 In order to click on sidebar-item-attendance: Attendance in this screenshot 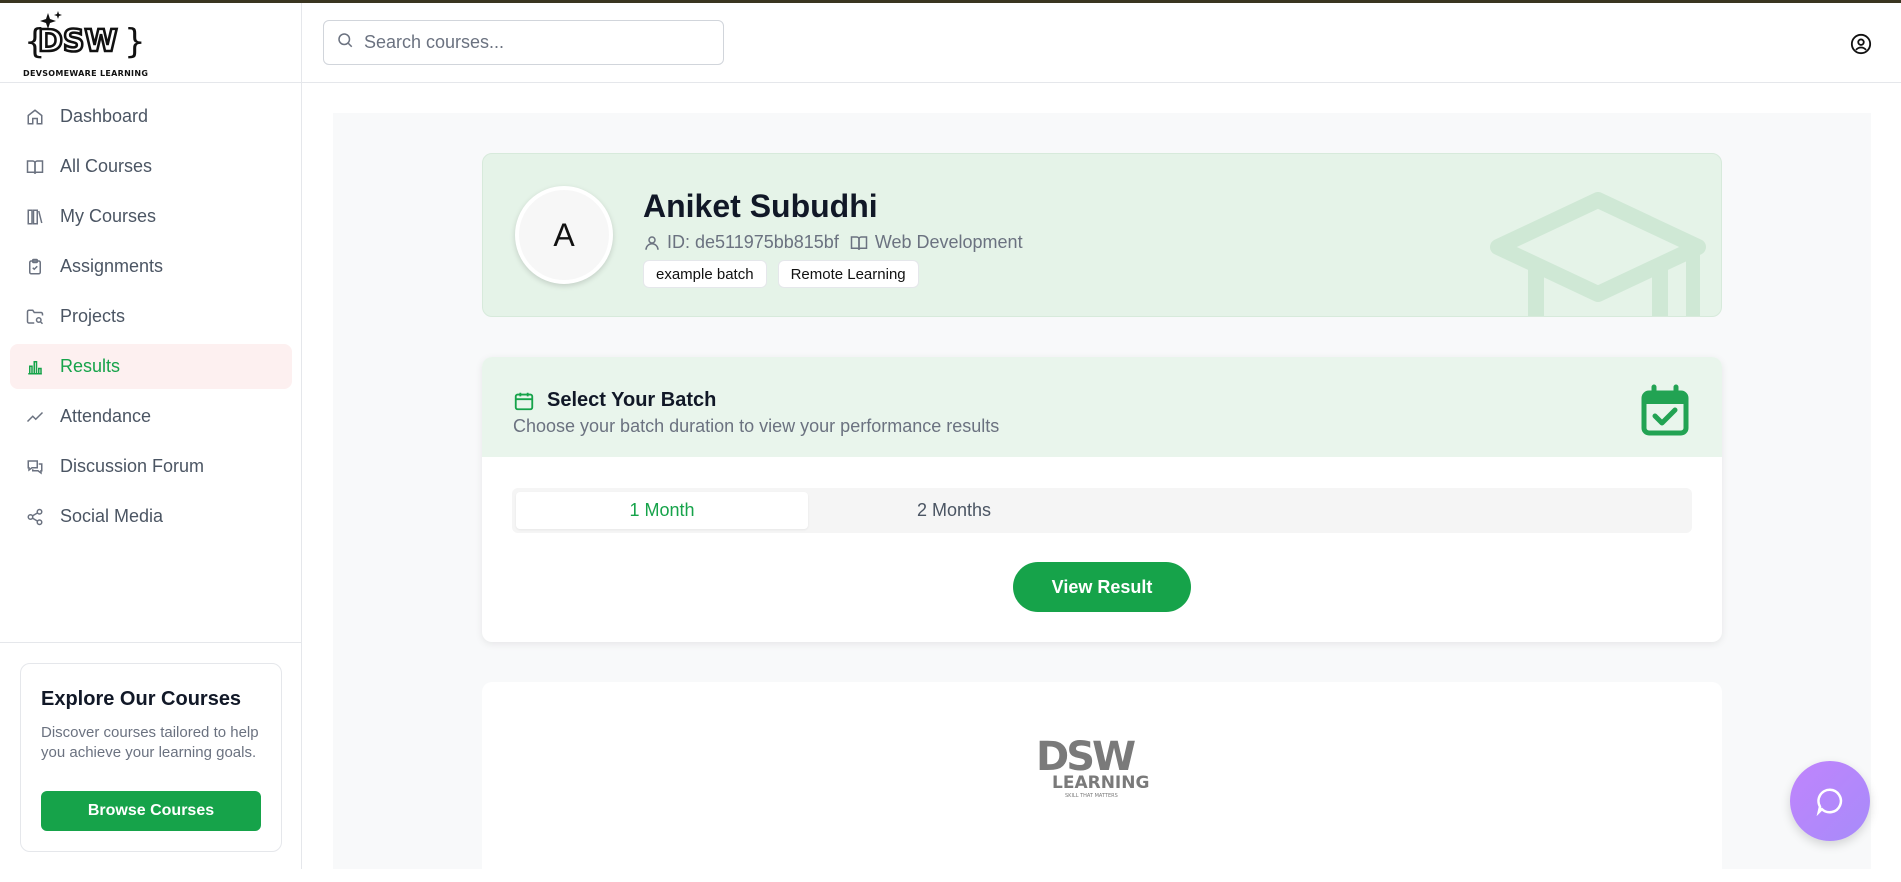, I will do `click(151, 416)`.